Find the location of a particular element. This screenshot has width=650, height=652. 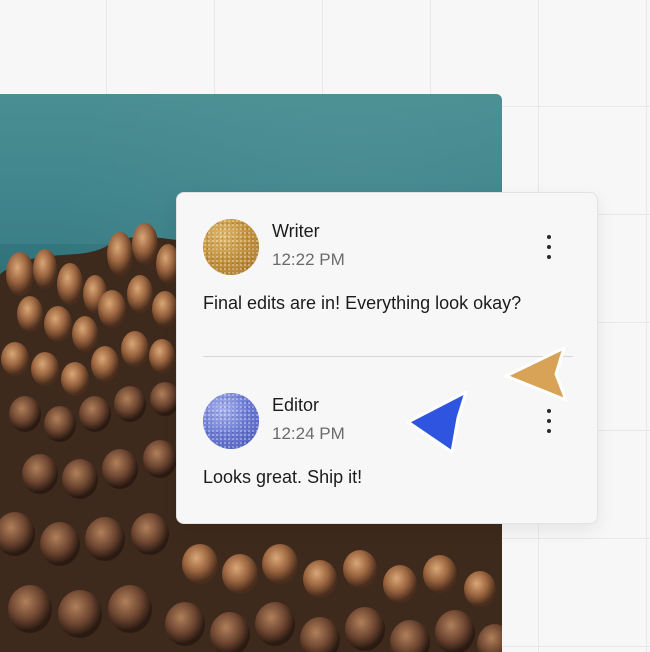

writer-pointer-cursor-icon is located at coordinates (536, 374).